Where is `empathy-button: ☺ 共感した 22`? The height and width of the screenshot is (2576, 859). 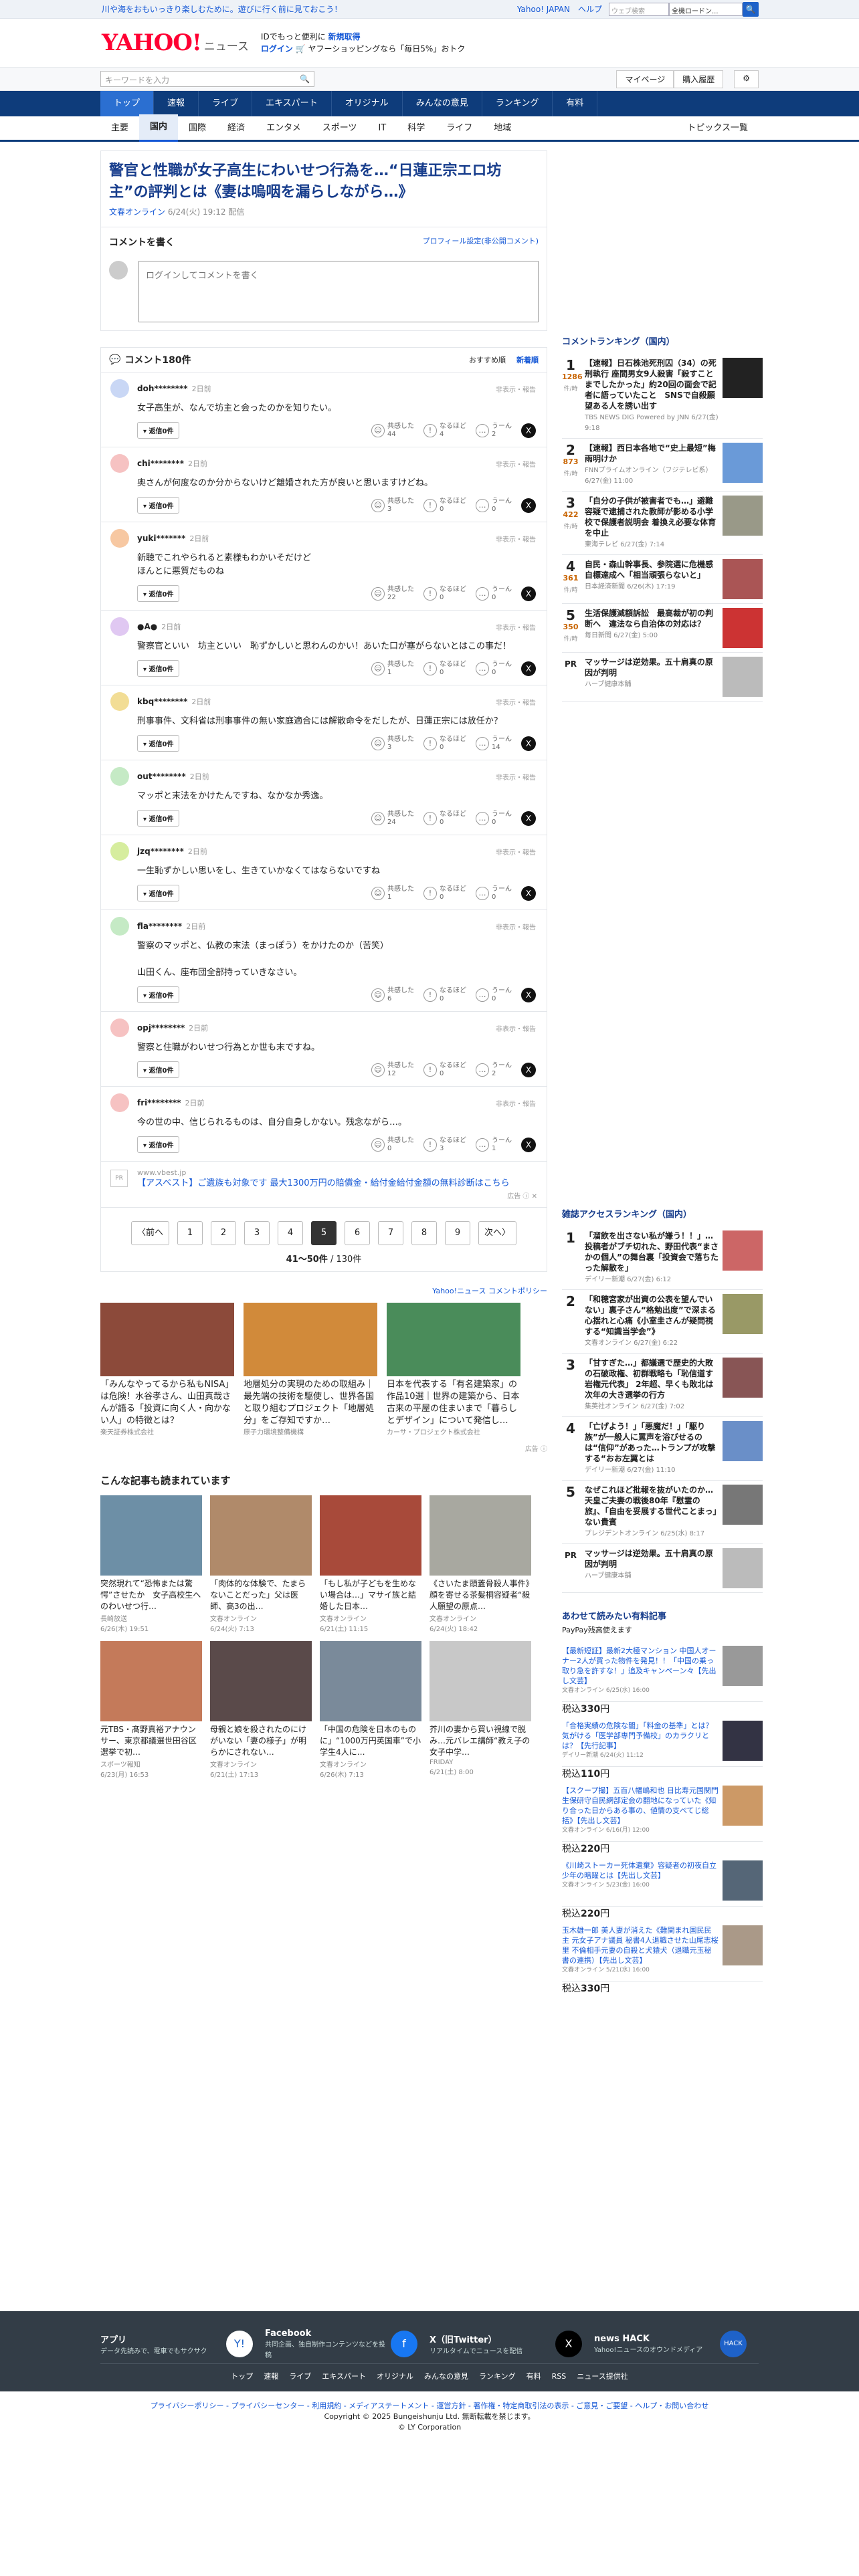
empathy-button: ☺ 共感した 22 is located at coordinates (393, 594).